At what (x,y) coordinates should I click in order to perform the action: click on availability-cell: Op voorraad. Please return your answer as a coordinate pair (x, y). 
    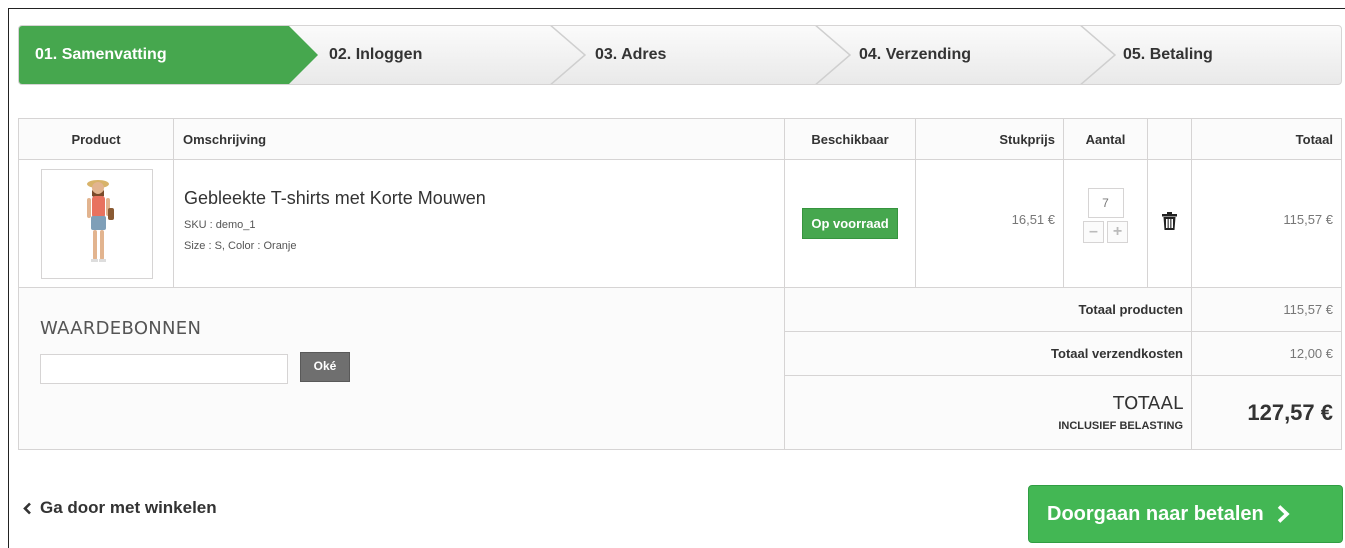
    Looking at the image, I should click on (850, 223).